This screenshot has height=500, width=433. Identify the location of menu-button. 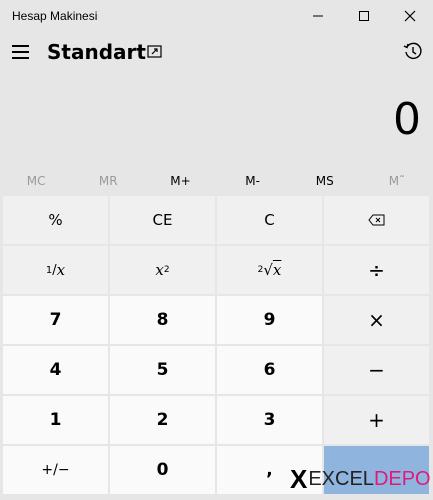
(20, 52).